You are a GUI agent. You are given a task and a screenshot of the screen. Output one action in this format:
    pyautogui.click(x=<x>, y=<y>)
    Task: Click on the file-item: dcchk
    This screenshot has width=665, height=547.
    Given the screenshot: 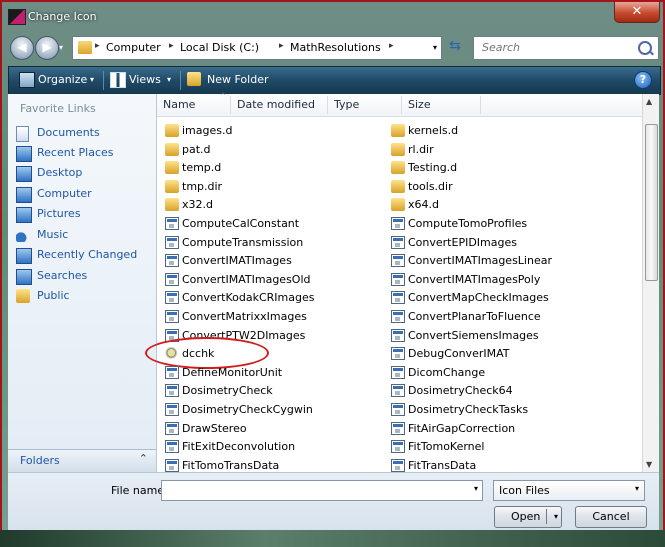 What is the action you would take?
    pyautogui.click(x=261, y=353)
    